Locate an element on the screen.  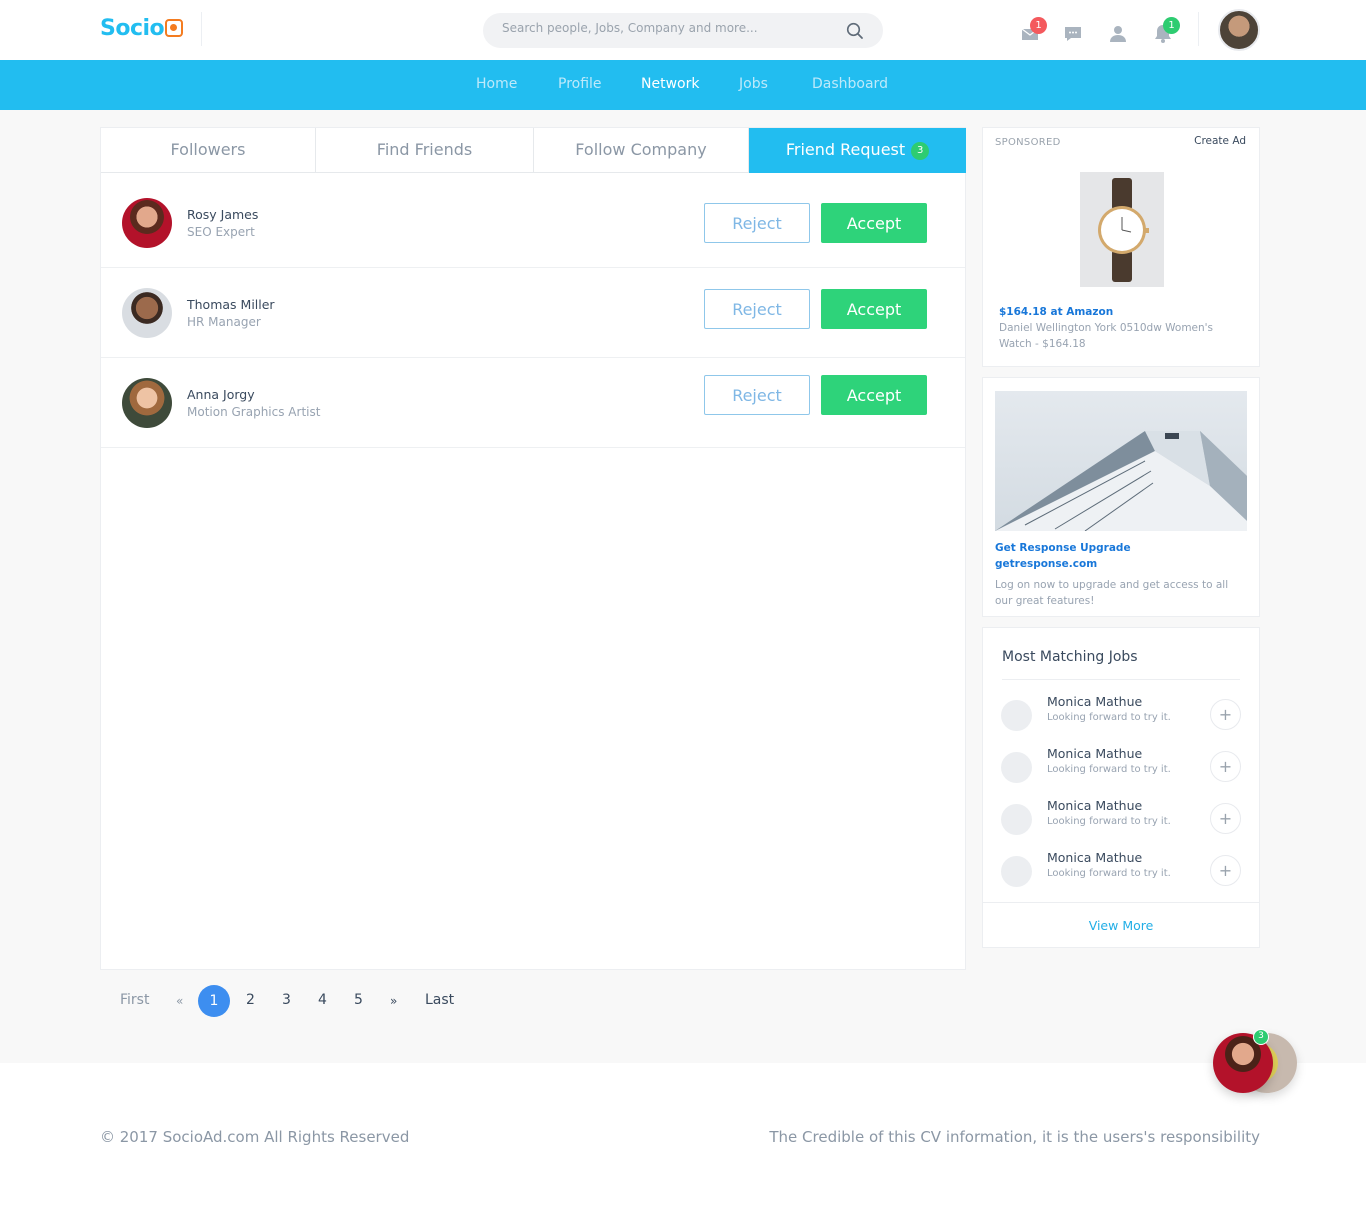
view-more-link: View More is located at coordinates (1121, 925).